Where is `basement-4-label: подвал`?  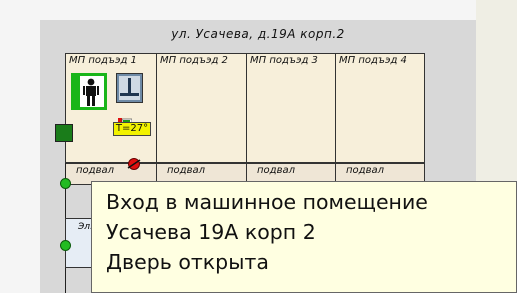 basement-4-label: подвал is located at coordinates (365, 170).